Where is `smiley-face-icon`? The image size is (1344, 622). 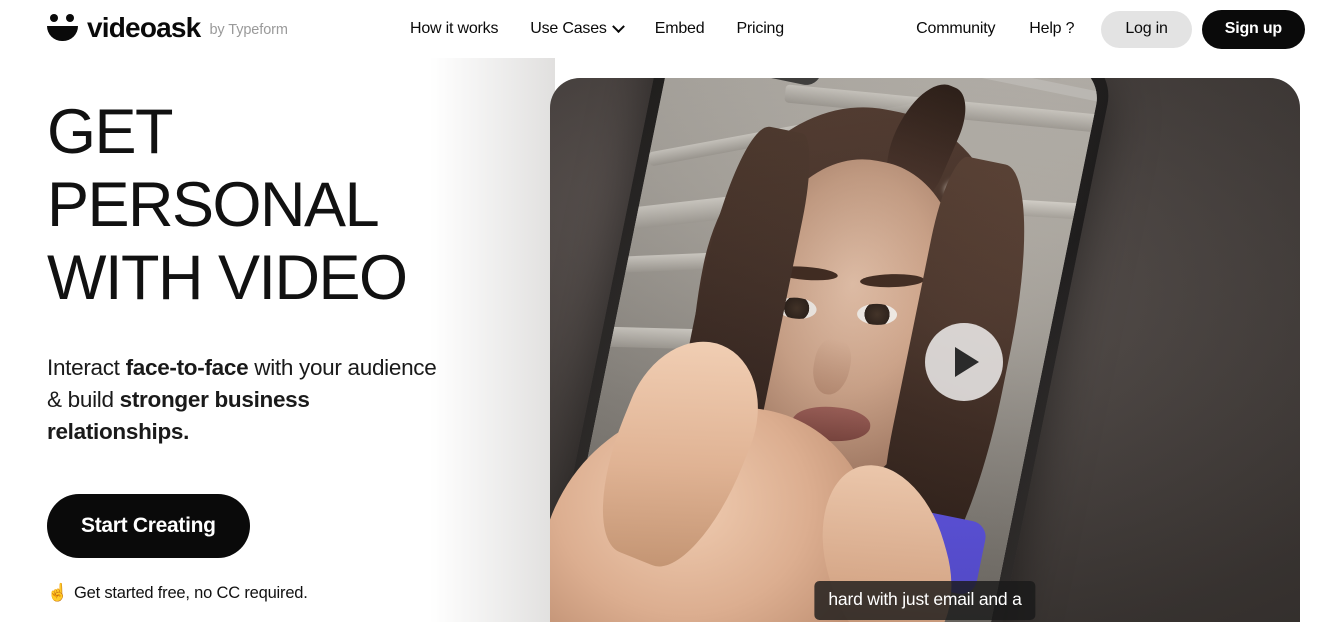
smiley-face-icon is located at coordinates (62, 28).